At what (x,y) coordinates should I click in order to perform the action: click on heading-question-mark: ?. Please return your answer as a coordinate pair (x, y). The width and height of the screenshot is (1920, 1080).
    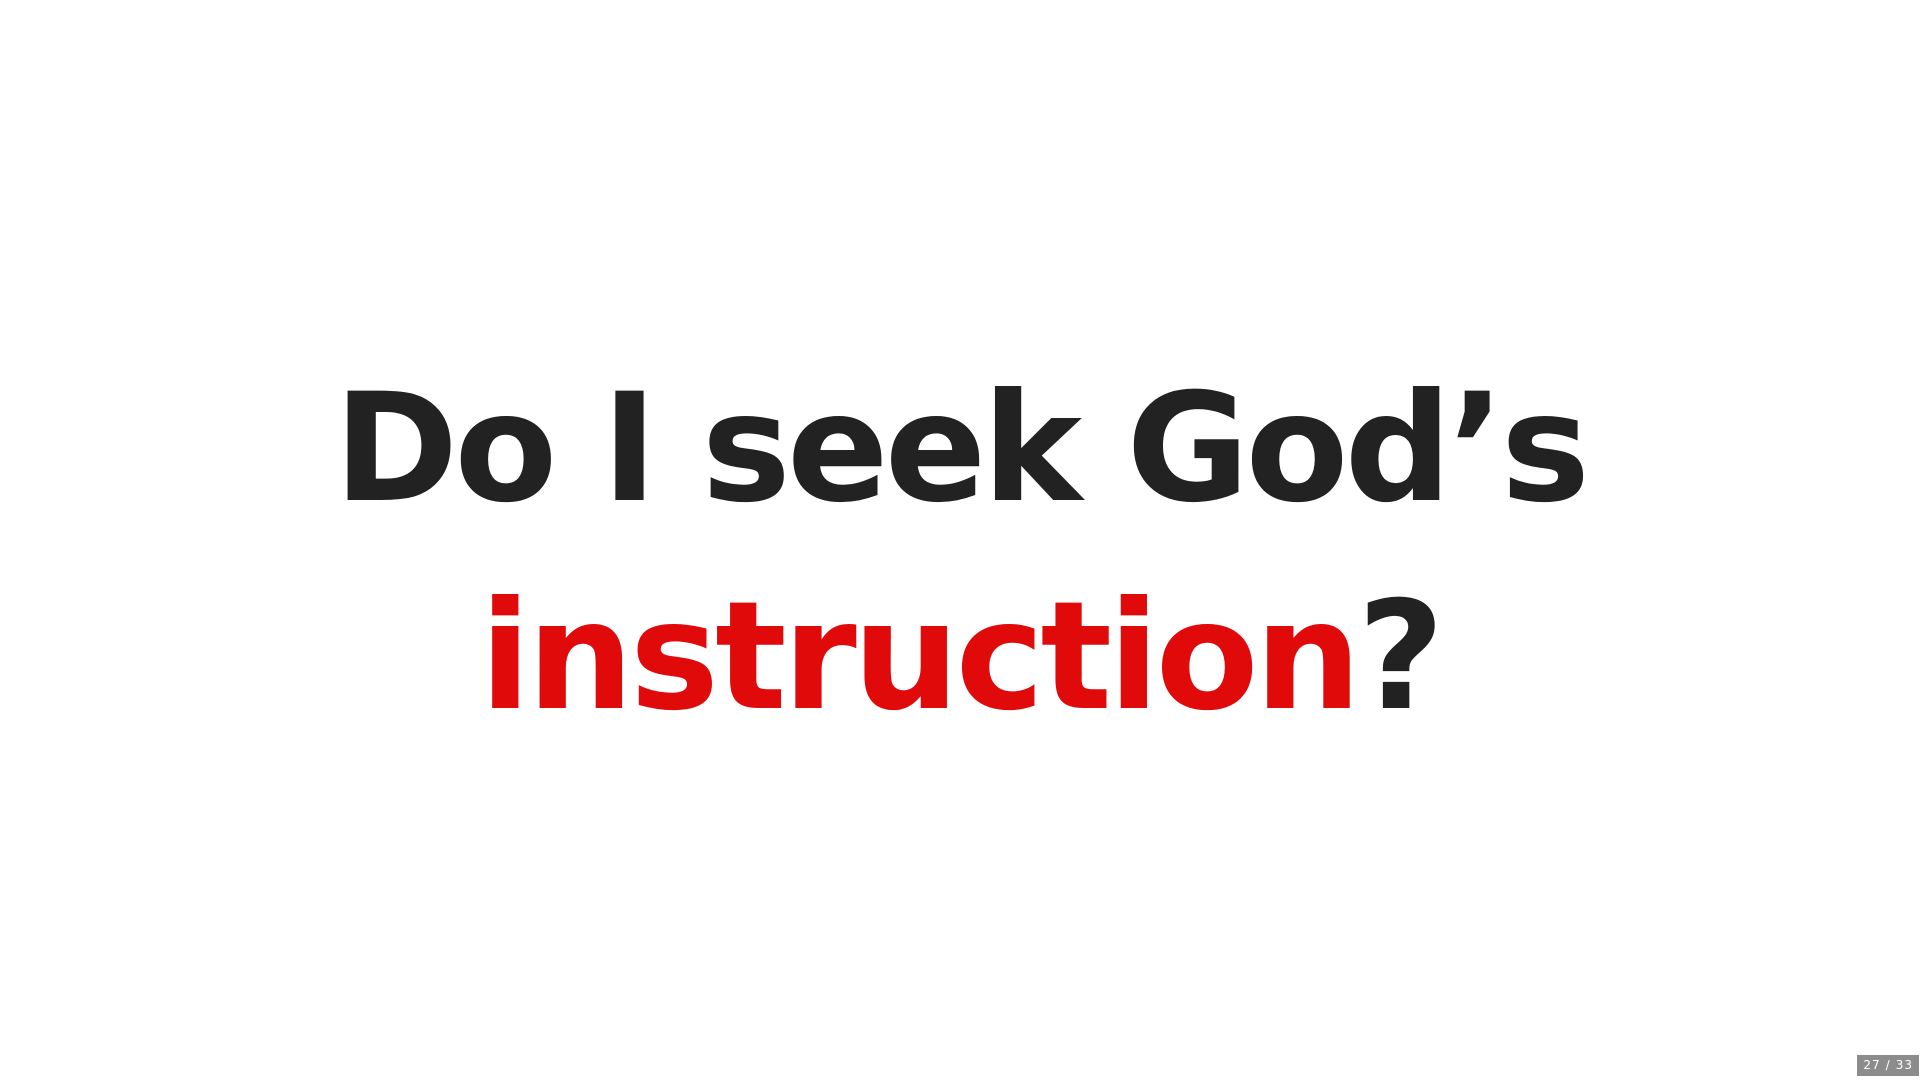
    Looking at the image, I should click on (1400, 657).